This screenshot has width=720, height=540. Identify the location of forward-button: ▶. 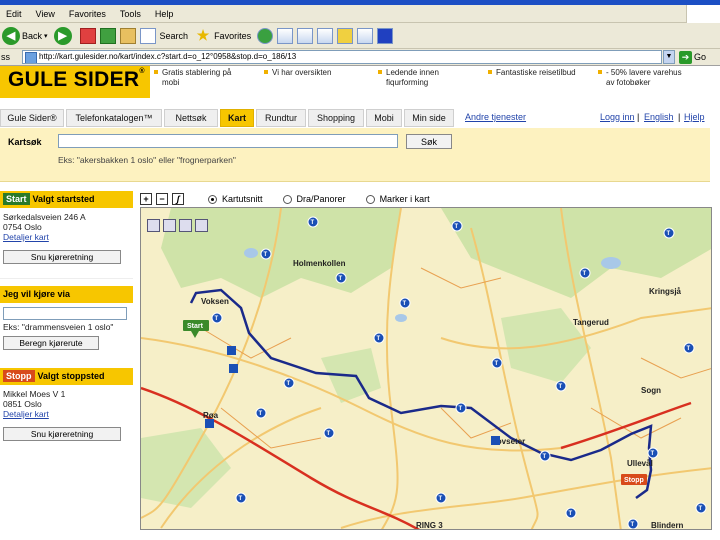
(63, 35).